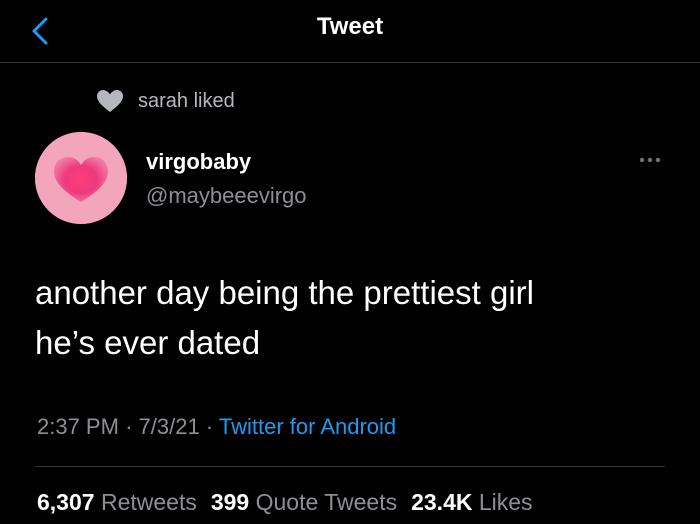 The height and width of the screenshot is (524, 700). Describe the element at coordinates (442, 502) in the screenshot. I see `likes-count: 23.4K` at that location.